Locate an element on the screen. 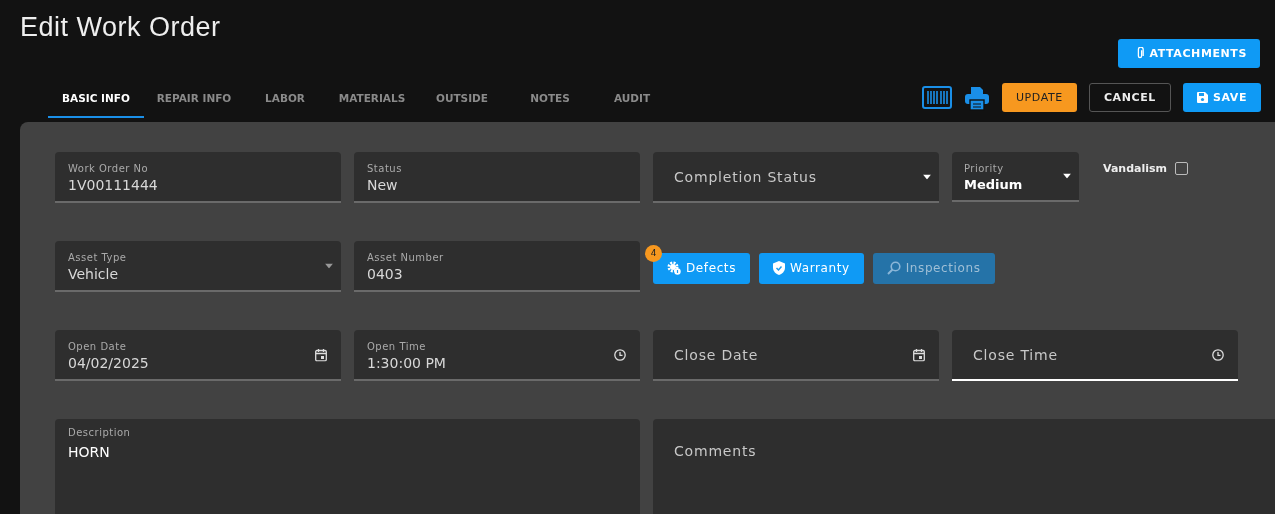 The image size is (1275, 514). printer-icon is located at coordinates (976, 97).